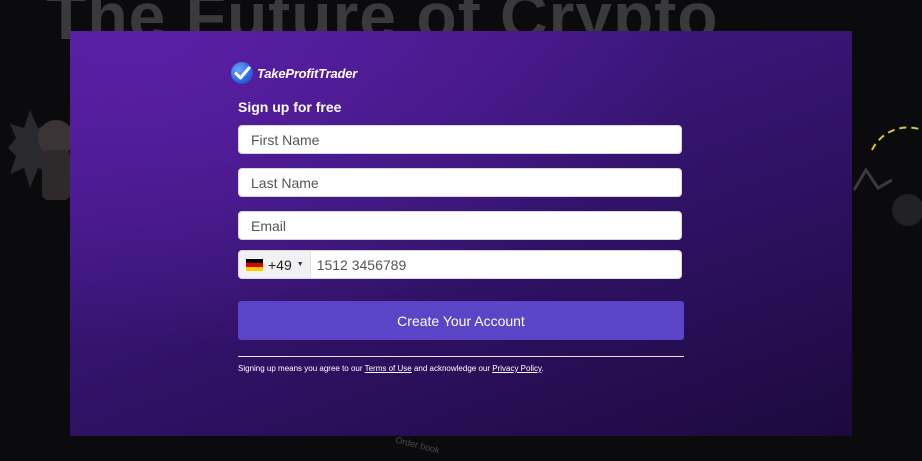 The height and width of the screenshot is (461, 922). What do you see at coordinates (388, 368) in the screenshot?
I see `terms-of-use-link: Terms of Use` at bounding box center [388, 368].